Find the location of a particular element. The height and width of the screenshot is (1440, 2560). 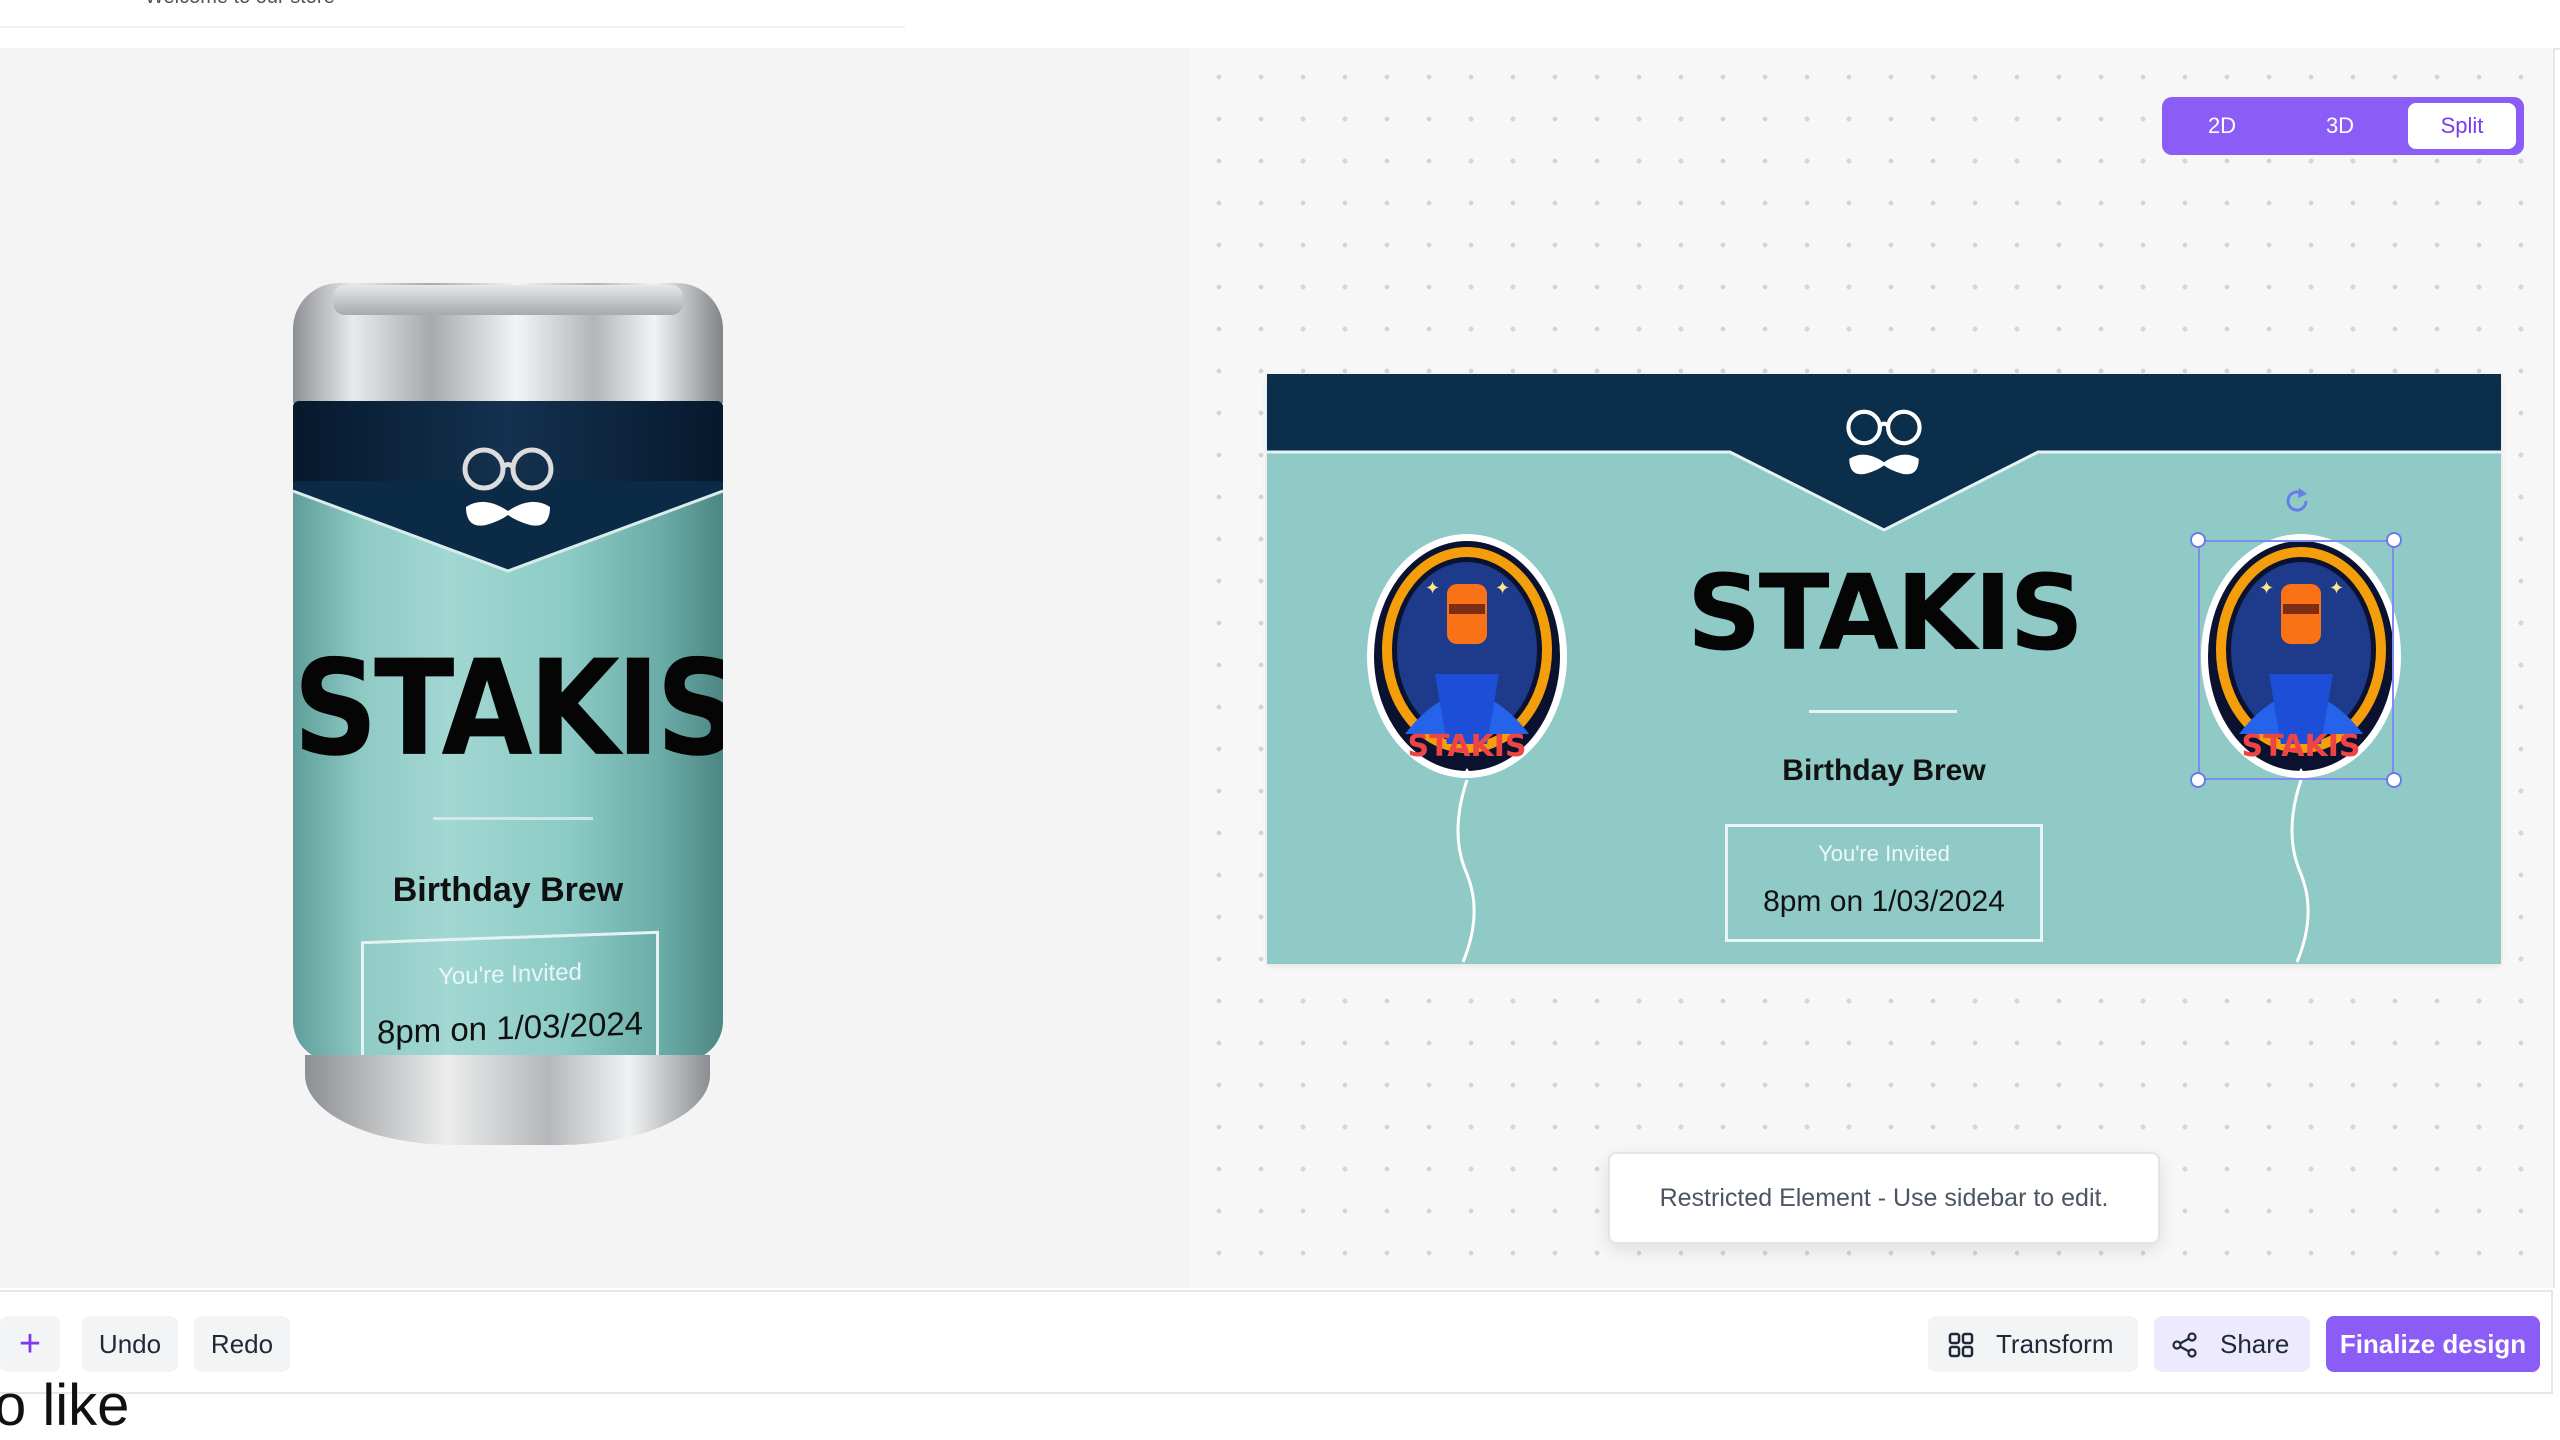

finalize-design-button: Finalize design is located at coordinates (2433, 1344).